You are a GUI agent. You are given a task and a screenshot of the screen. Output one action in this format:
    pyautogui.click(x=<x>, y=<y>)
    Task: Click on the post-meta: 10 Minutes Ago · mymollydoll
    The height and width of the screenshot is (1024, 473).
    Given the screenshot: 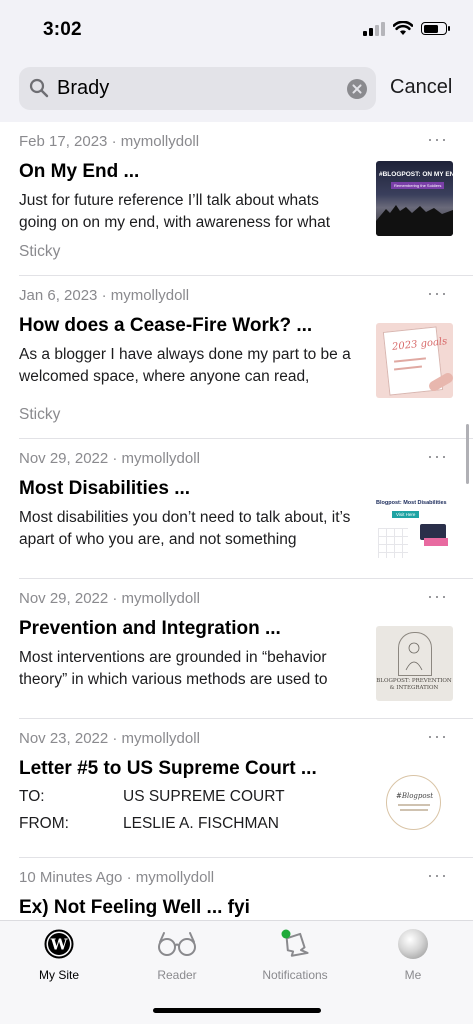 What is the action you would take?
    pyautogui.click(x=117, y=877)
    